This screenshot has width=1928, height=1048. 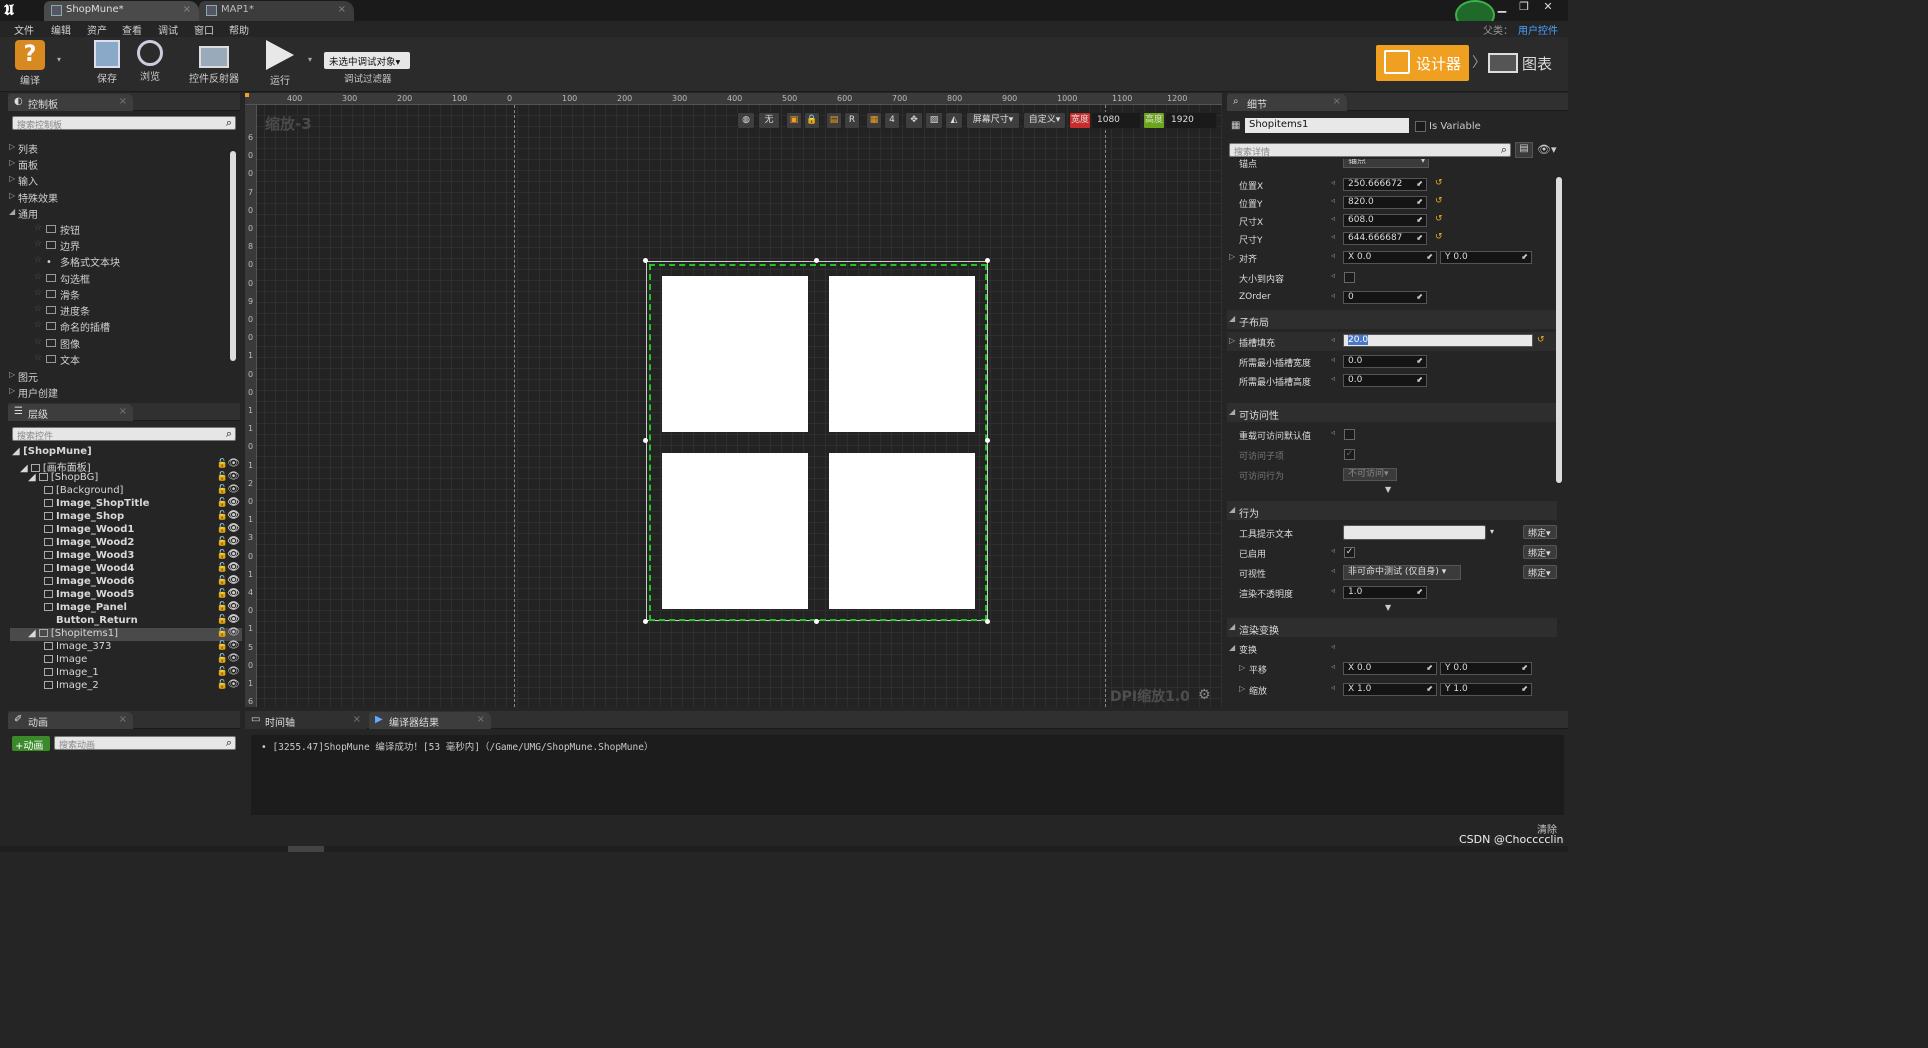 What do you see at coordinates (120, 391) in the screenshot?
I see `palette-category: 用户创建` at bounding box center [120, 391].